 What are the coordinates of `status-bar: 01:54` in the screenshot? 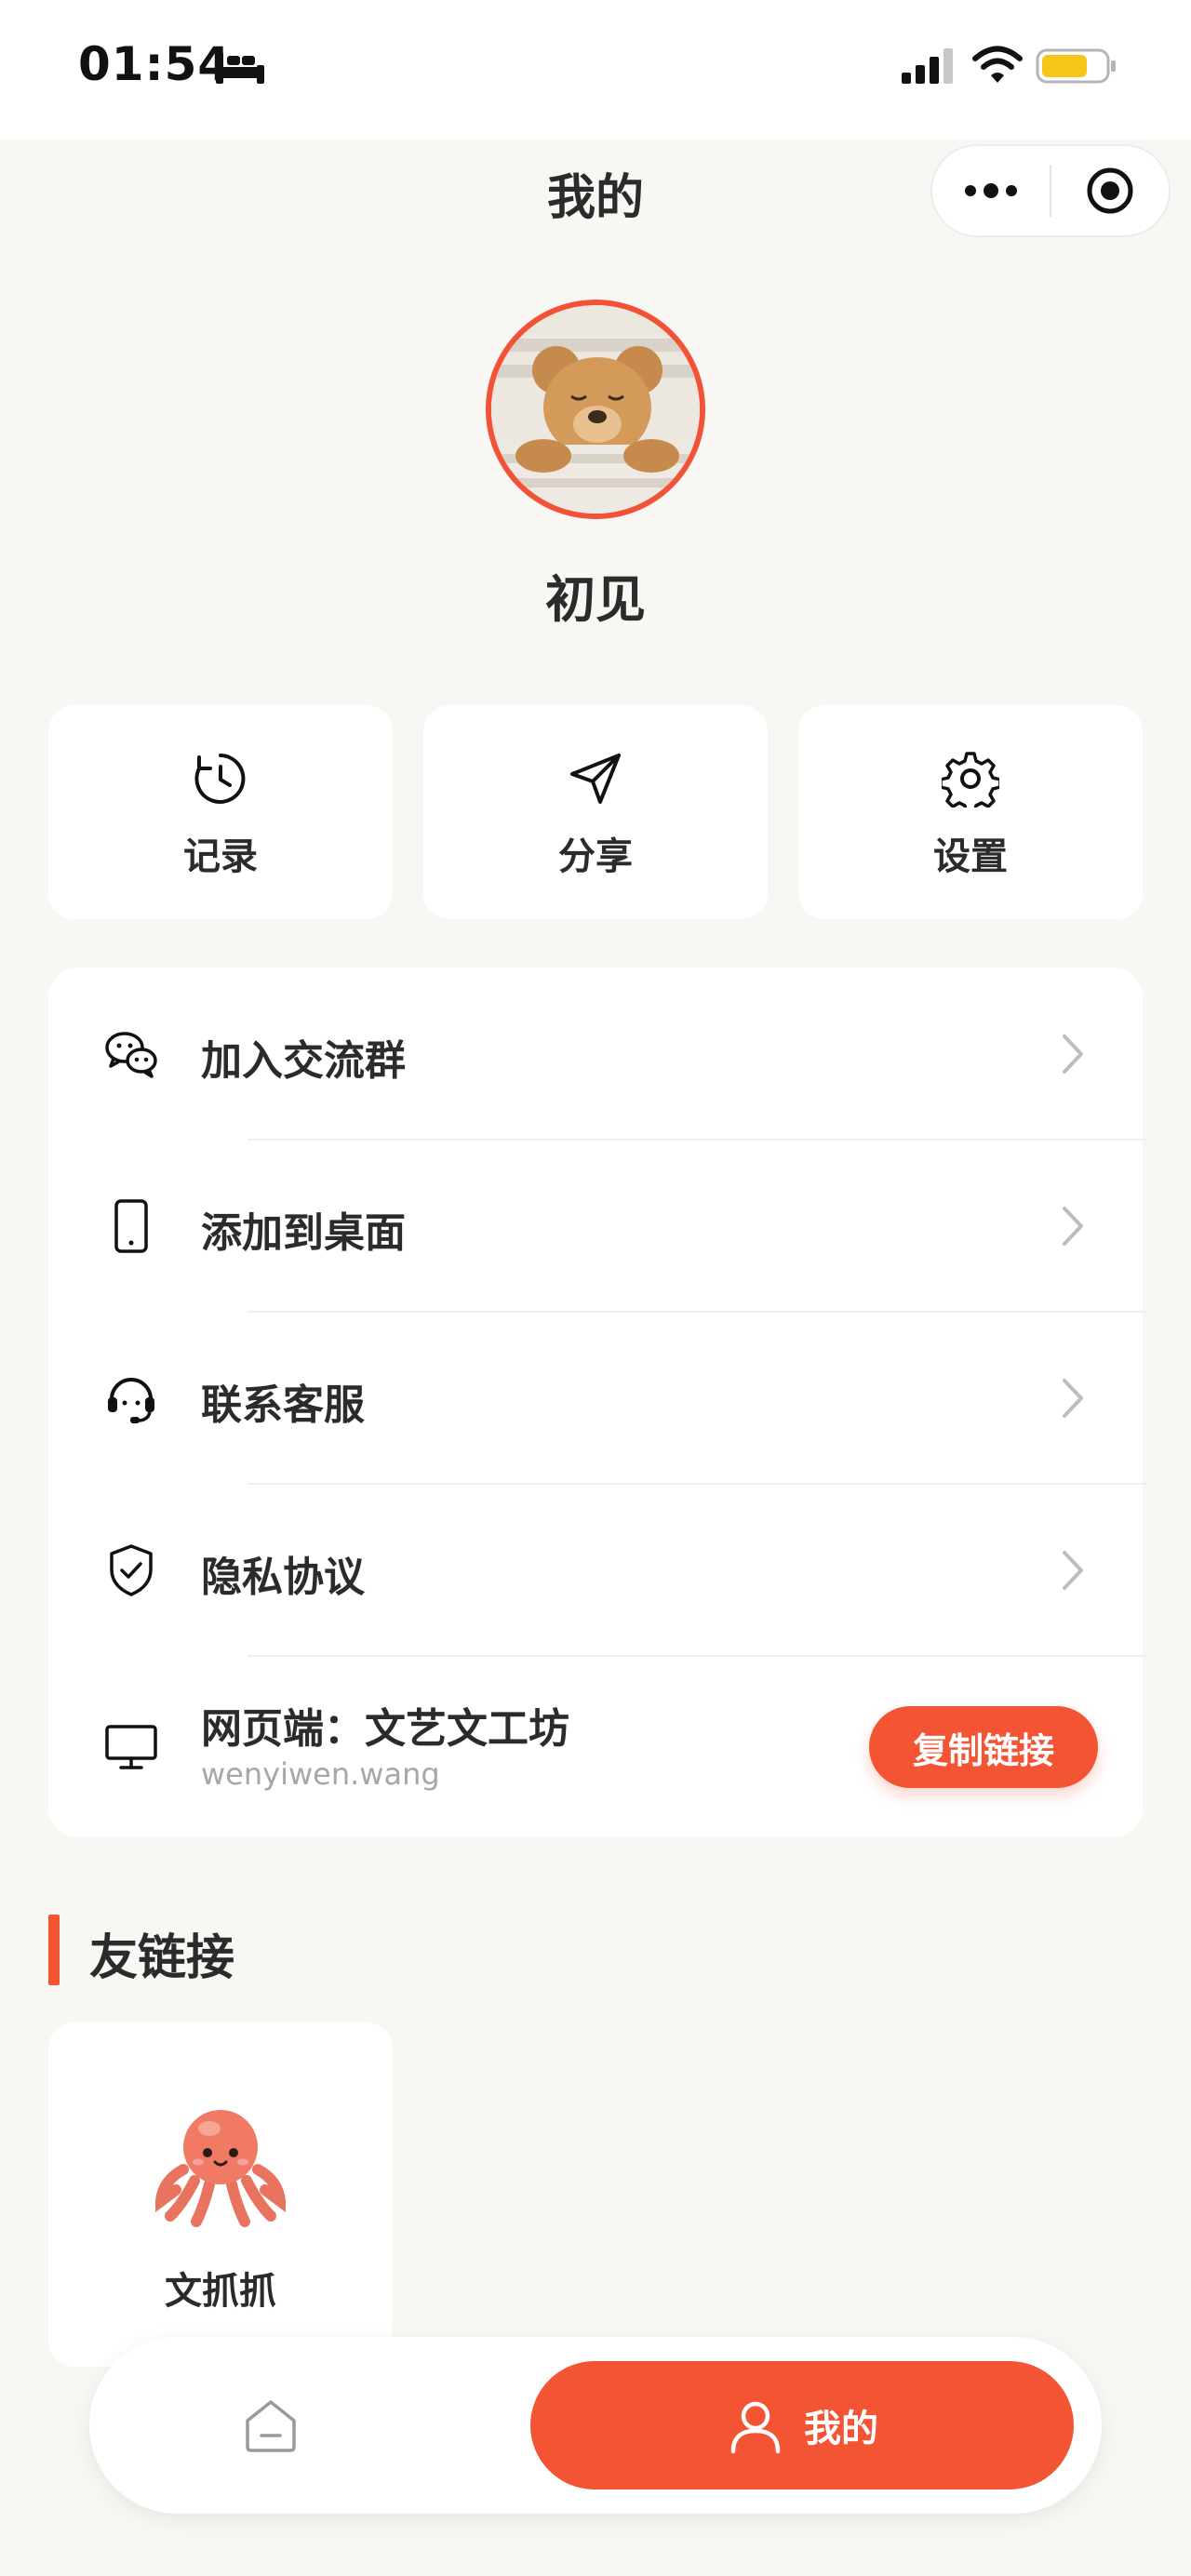 It's located at (595, 70).